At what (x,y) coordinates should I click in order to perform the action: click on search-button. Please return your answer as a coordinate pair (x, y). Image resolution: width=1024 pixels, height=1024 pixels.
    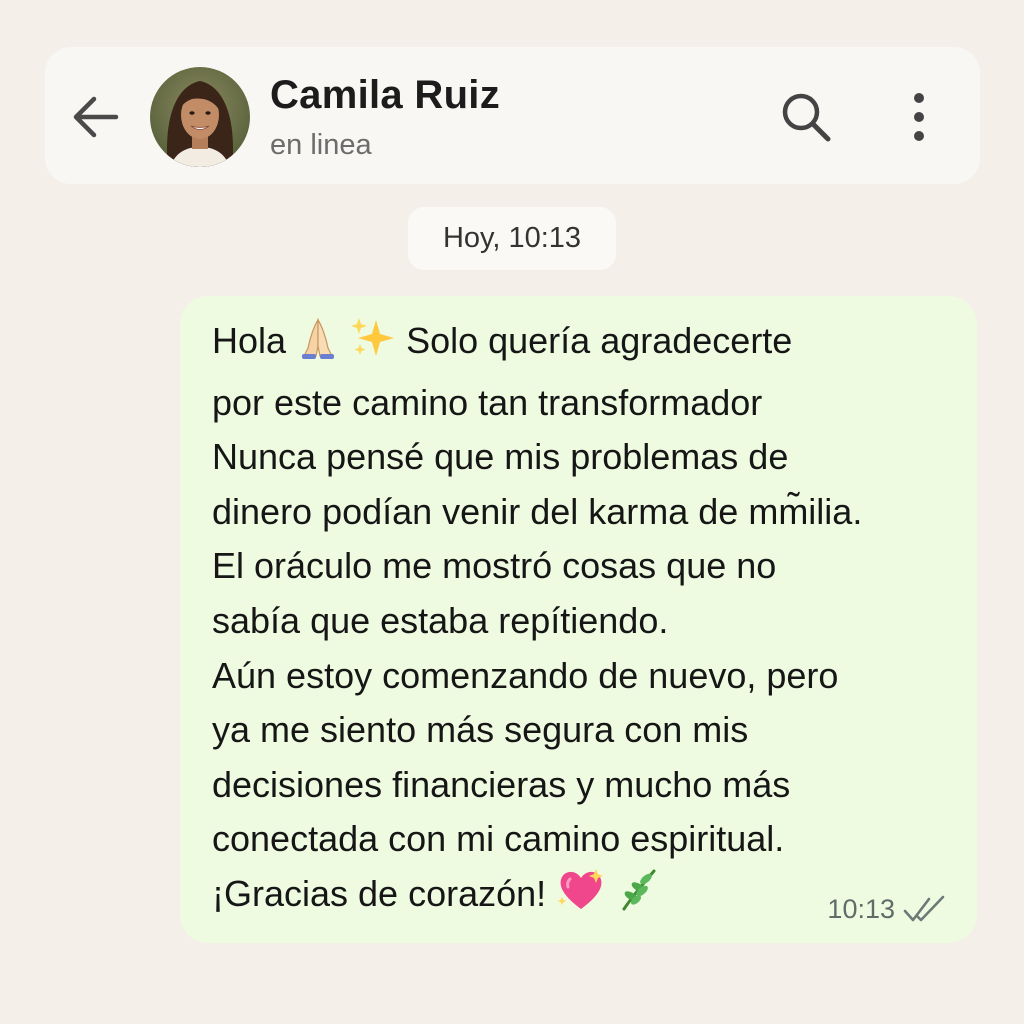
    Looking at the image, I should click on (806, 117).